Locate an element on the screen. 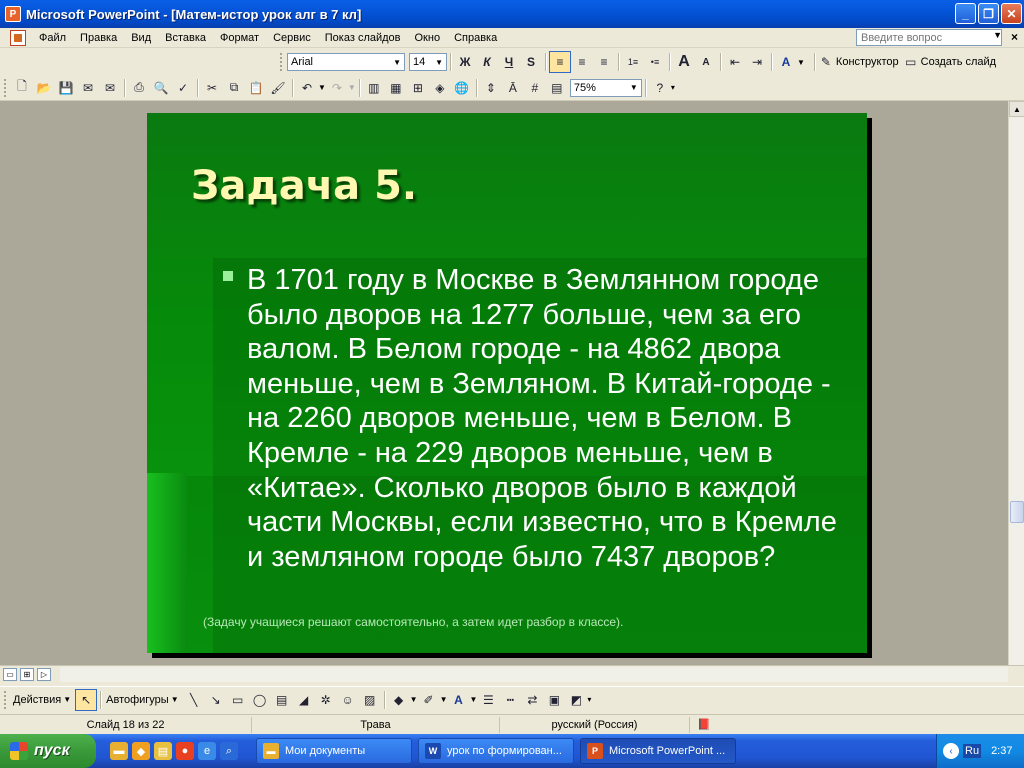 The width and height of the screenshot is (1024, 768). permission-icon: ✉ is located at coordinates (88, 88).